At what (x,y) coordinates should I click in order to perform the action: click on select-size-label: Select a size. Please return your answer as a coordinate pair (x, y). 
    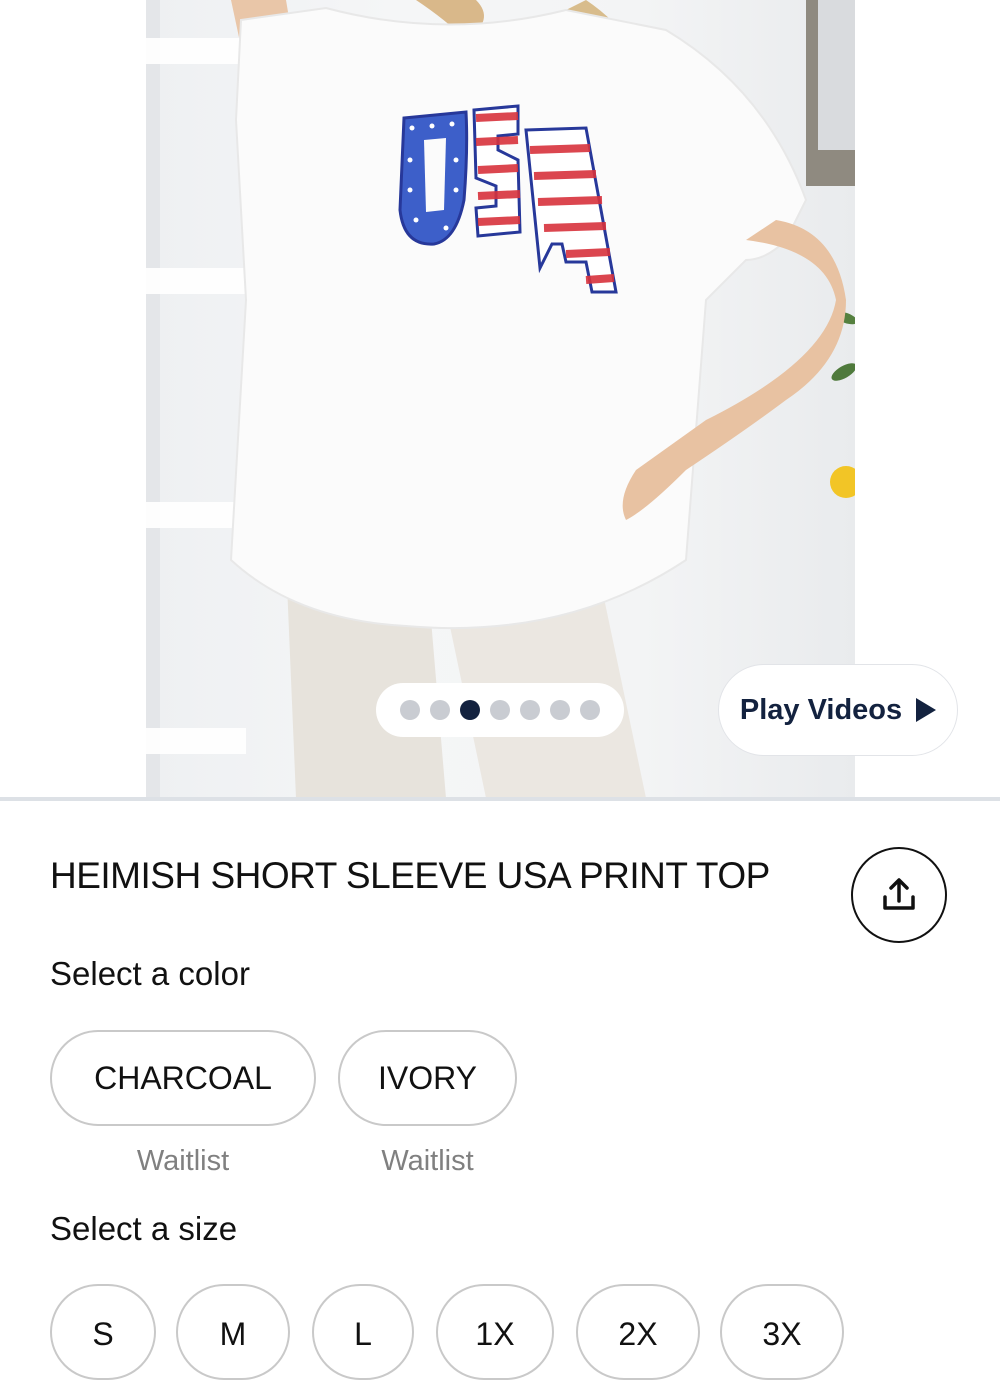
    Looking at the image, I should click on (144, 1228).